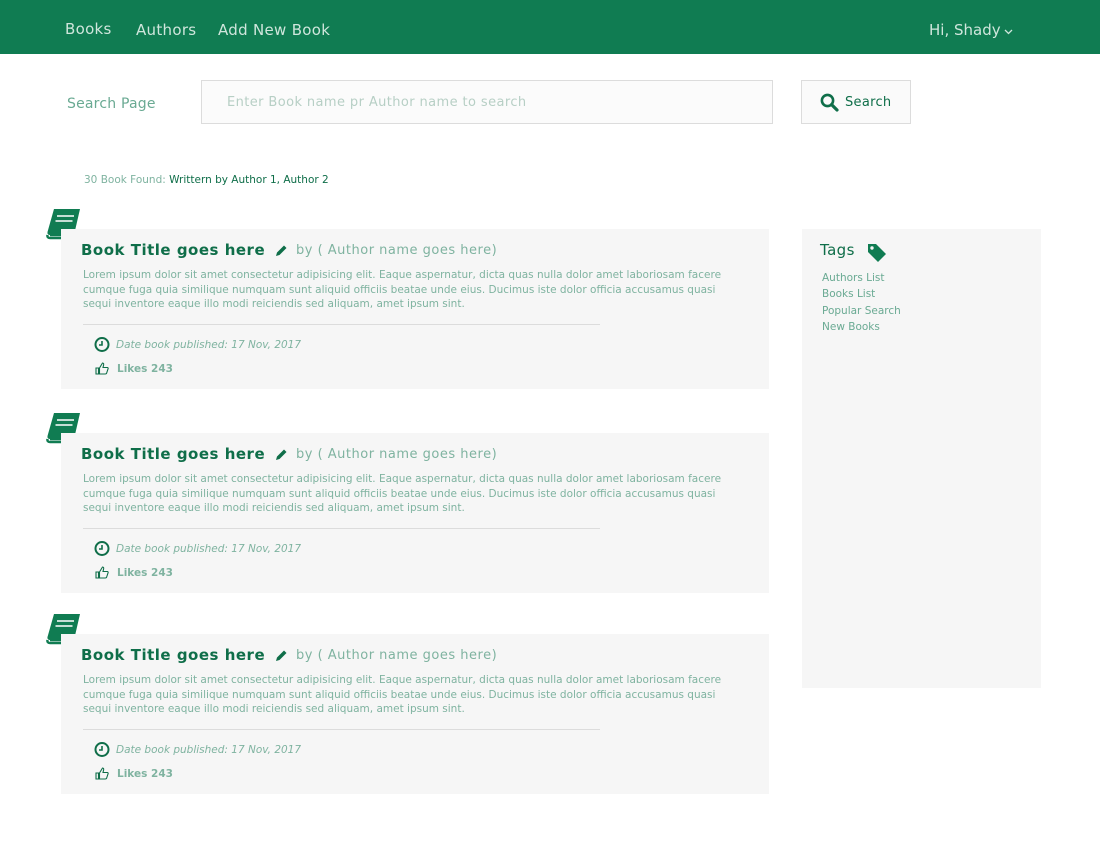 This screenshot has width=1100, height=850. Describe the element at coordinates (837, 249) in the screenshot. I see `tags-heading-text: Tags` at that location.